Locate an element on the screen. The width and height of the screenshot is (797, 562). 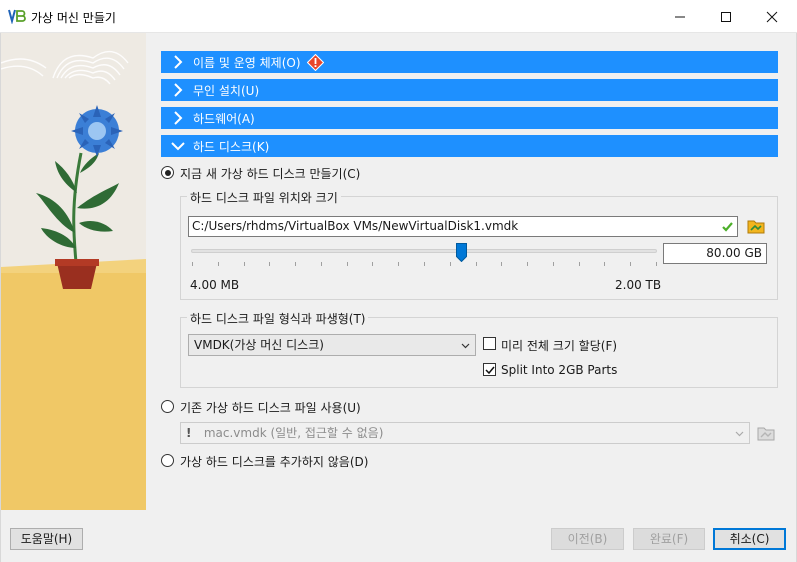
maximize-button is located at coordinates (726, 16).